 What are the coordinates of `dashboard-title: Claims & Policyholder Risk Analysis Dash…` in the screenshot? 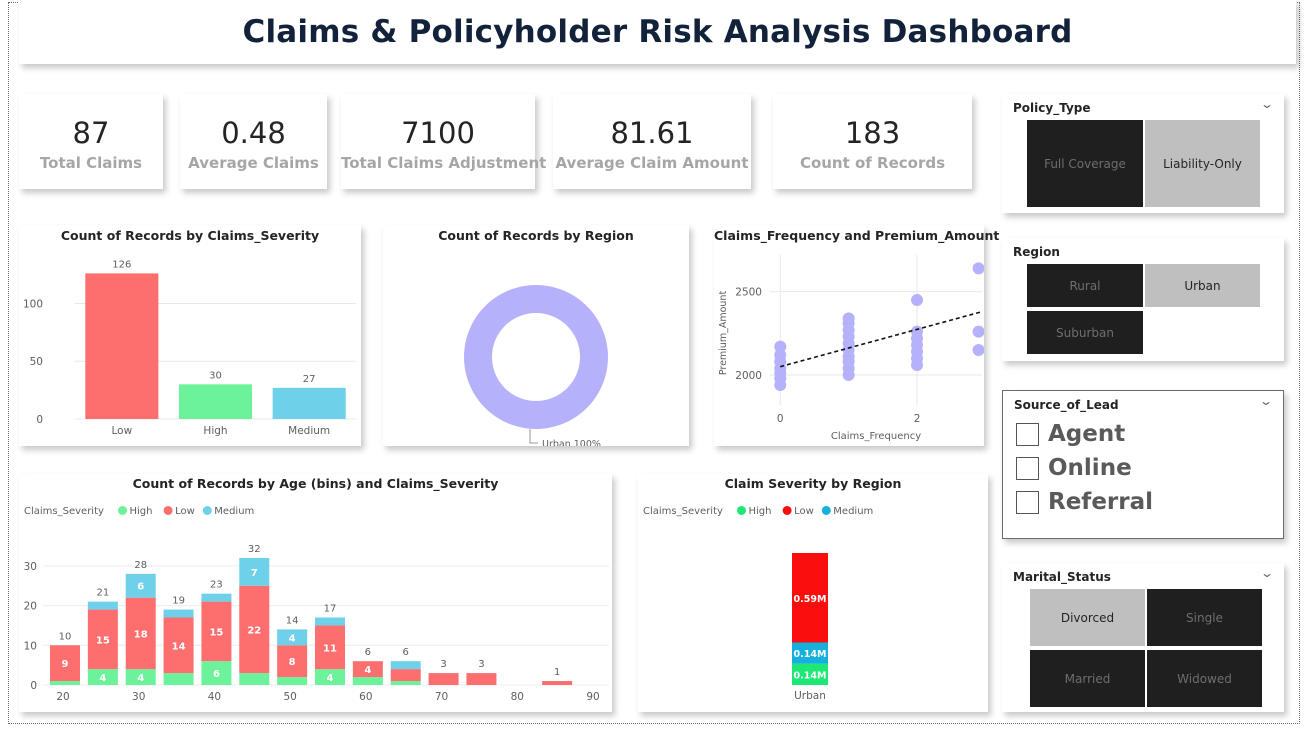 It's located at (657, 32).